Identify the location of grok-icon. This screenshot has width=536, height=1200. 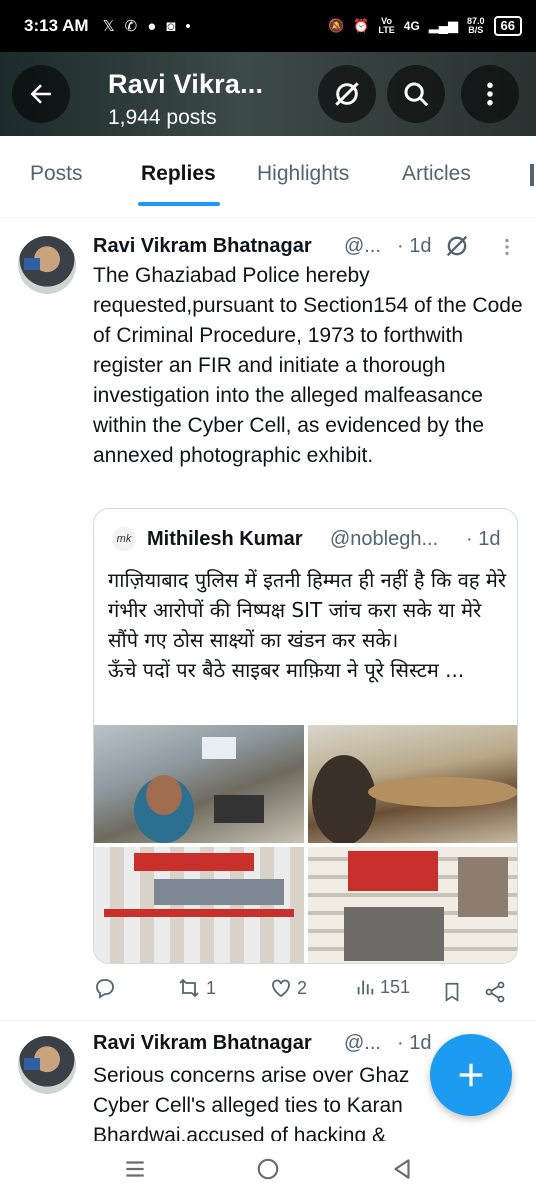
(457, 246).